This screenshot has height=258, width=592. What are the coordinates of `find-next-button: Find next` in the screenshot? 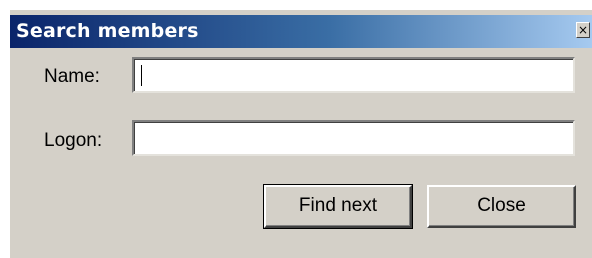 It's located at (338, 206).